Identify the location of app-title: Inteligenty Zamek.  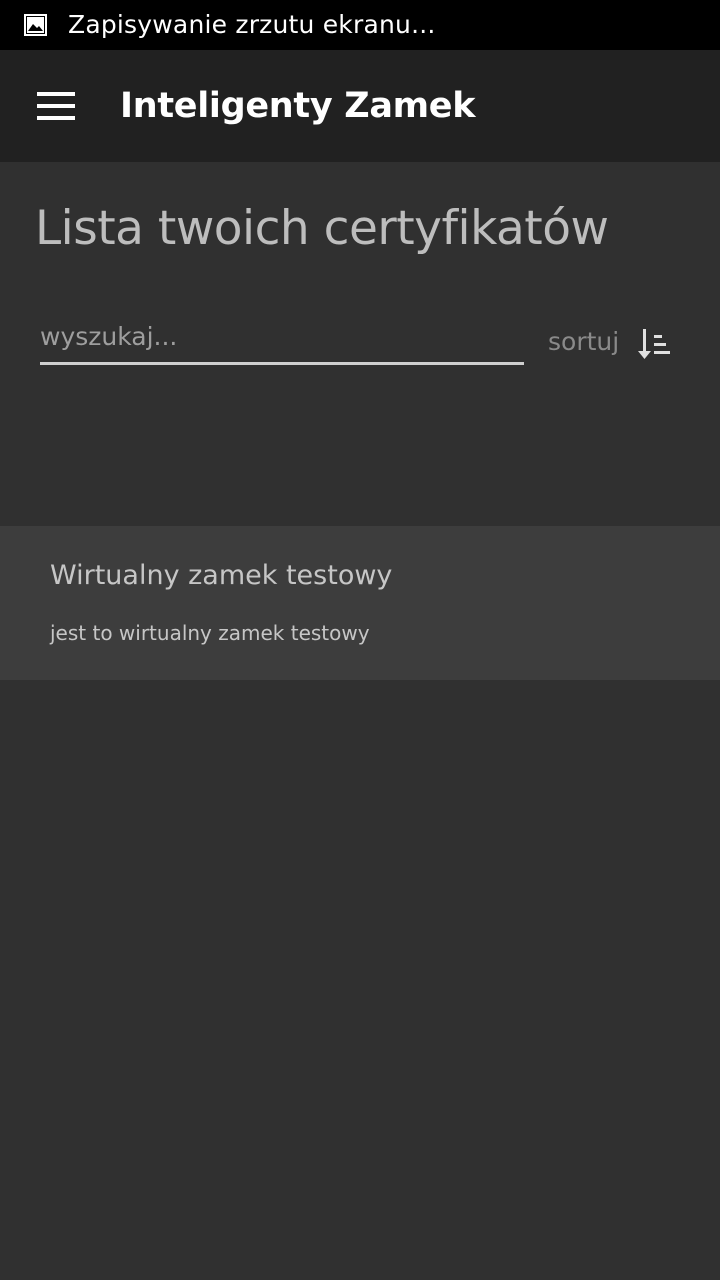
(298, 106).